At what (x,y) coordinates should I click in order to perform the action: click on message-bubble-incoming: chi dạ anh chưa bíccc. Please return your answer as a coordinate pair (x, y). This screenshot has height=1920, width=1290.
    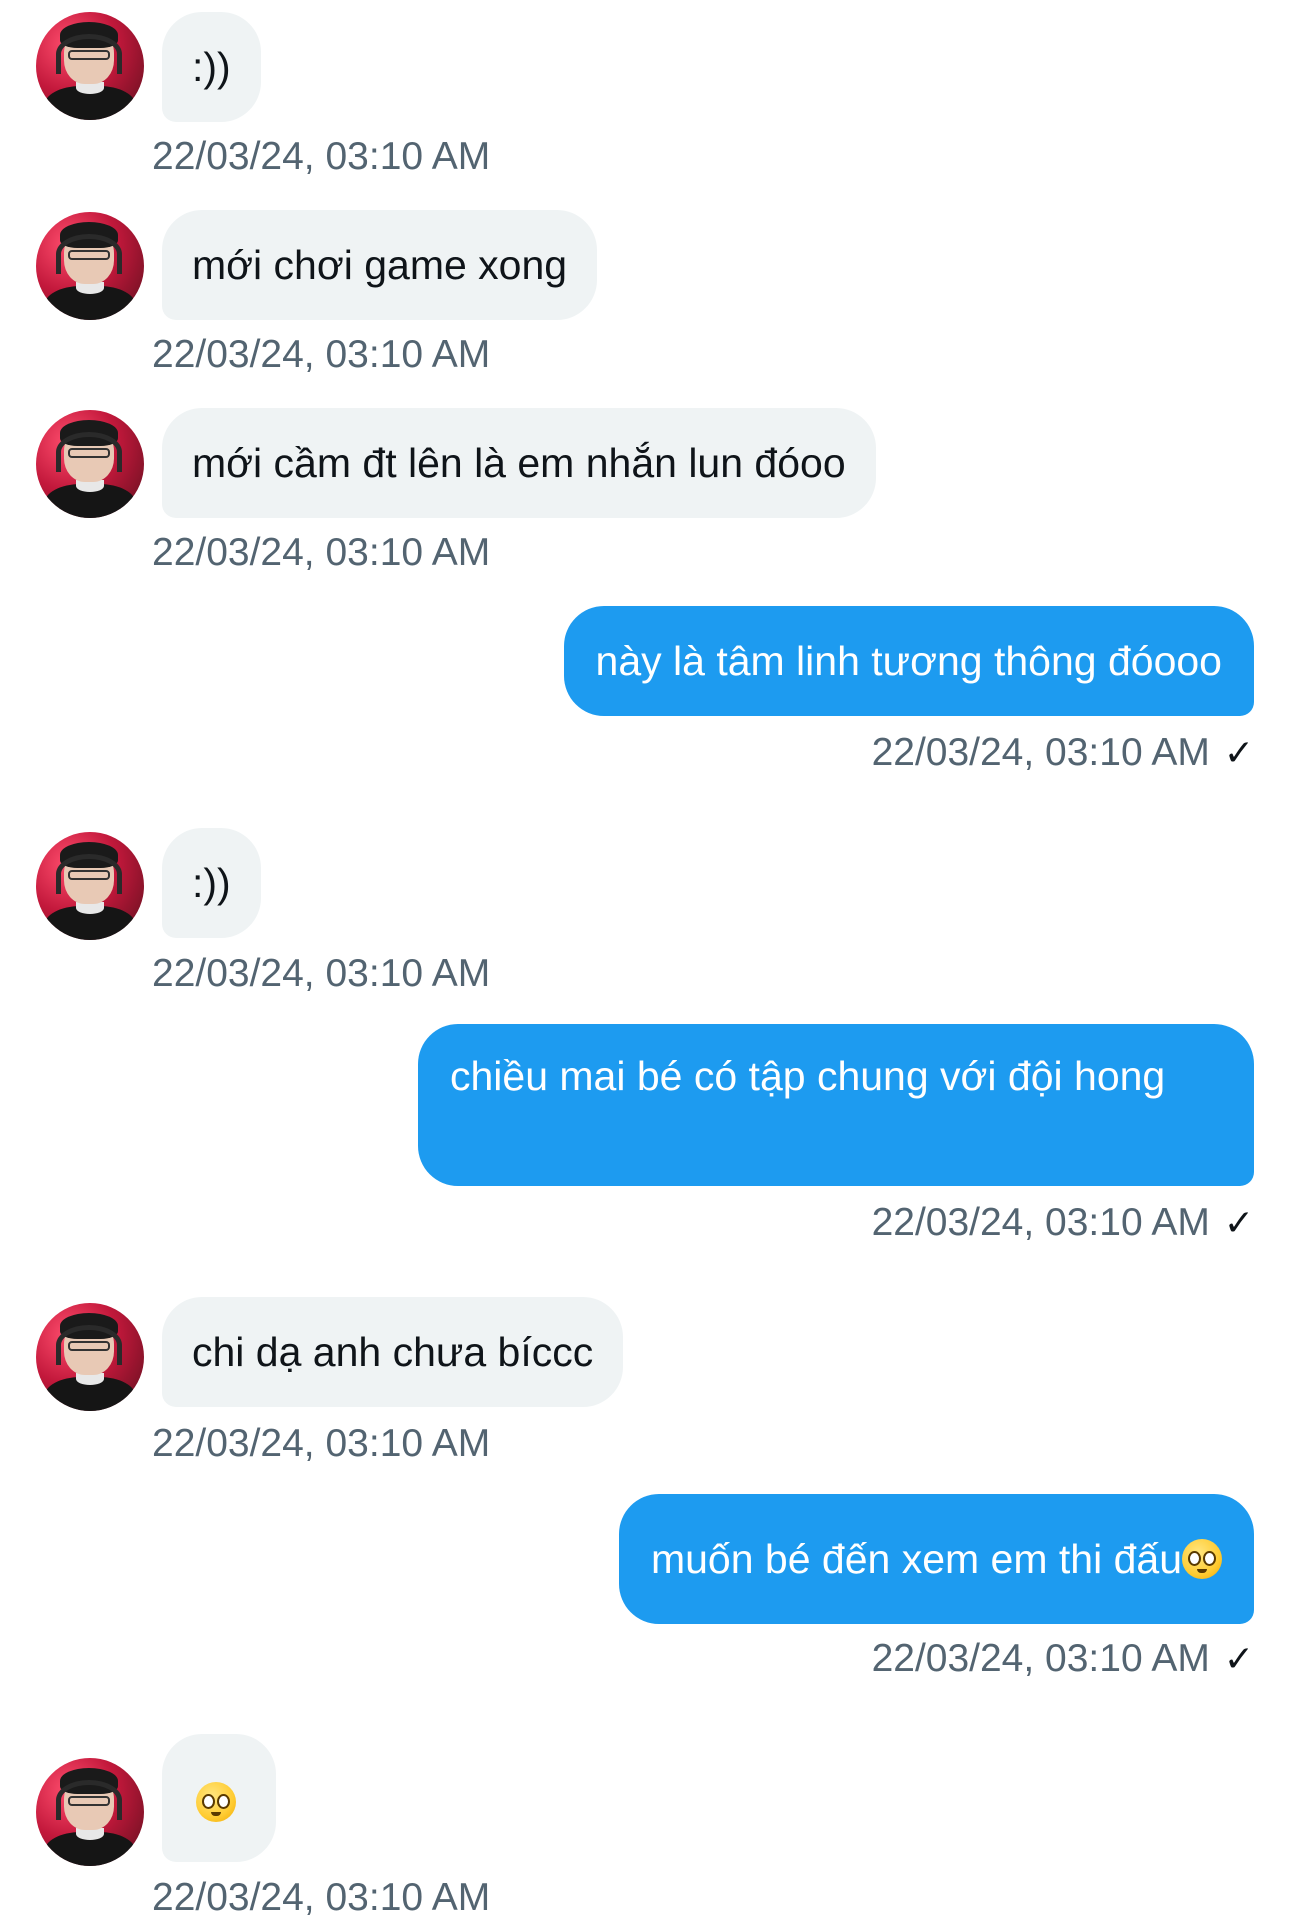
    Looking at the image, I should click on (393, 1352).